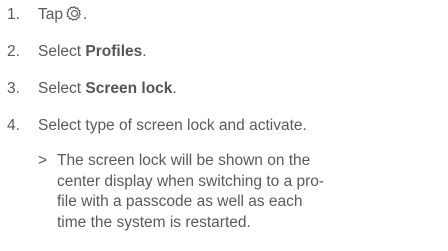  Describe the element at coordinates (13, 125) in the screenshot. I see `step-number: 4.` at that location.